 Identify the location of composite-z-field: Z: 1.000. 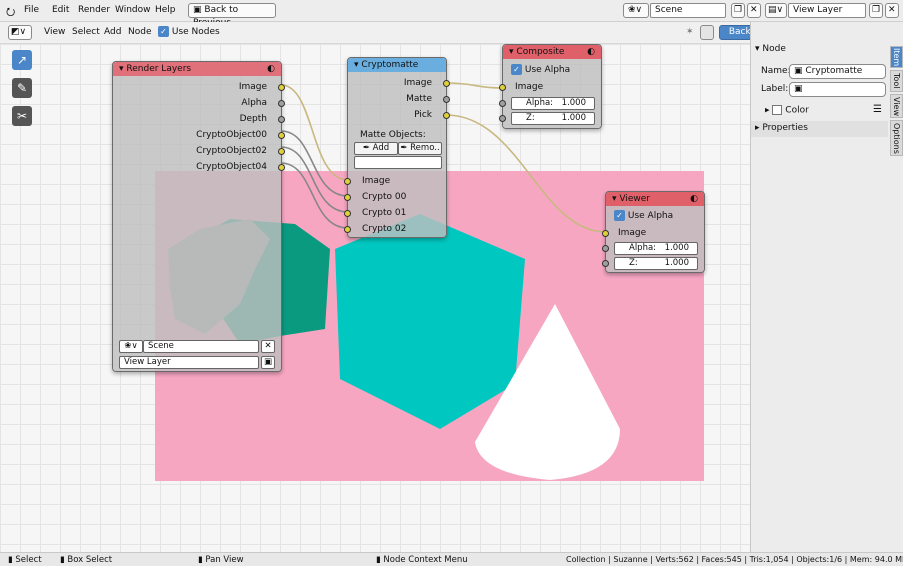
(553, 118).